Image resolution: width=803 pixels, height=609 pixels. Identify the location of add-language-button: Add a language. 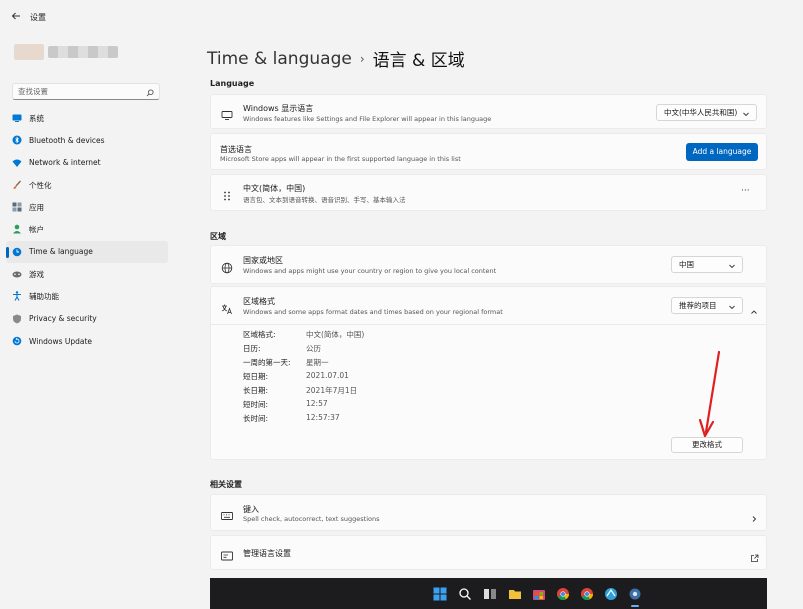
(722, 152).